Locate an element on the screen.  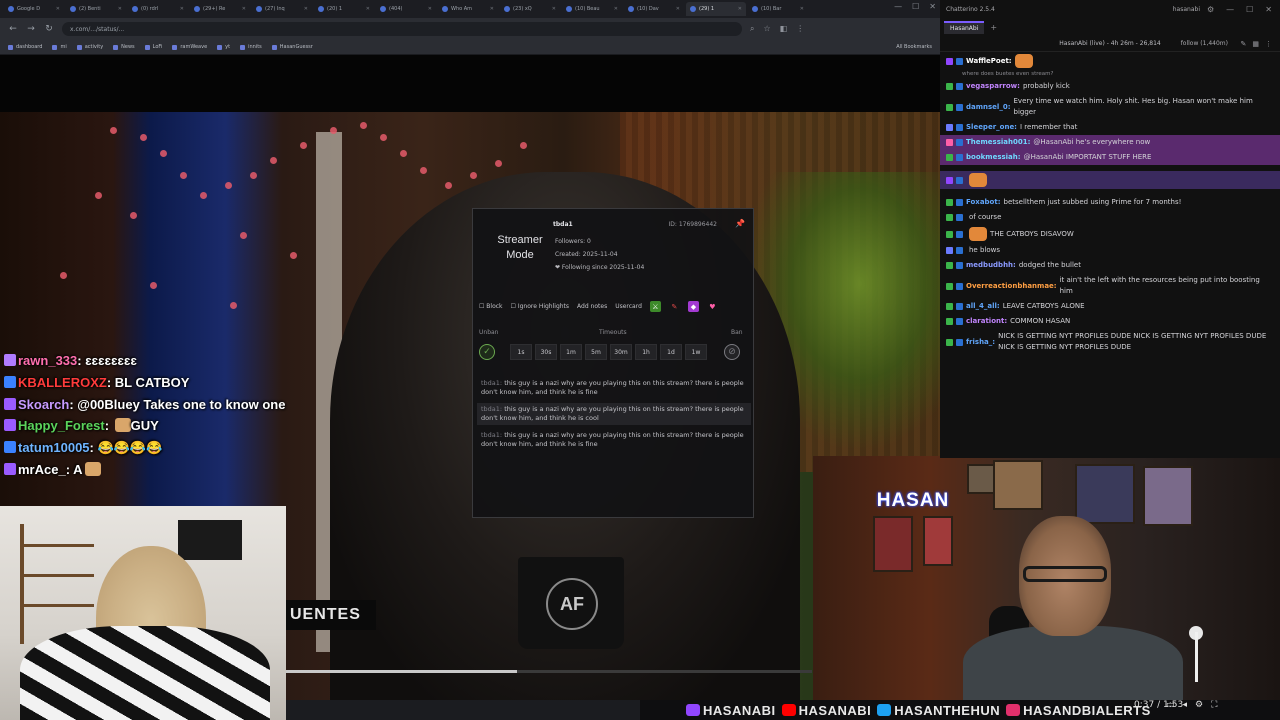
browser-tab: (29+) Re ✕ is located at coordinates (220, 9).